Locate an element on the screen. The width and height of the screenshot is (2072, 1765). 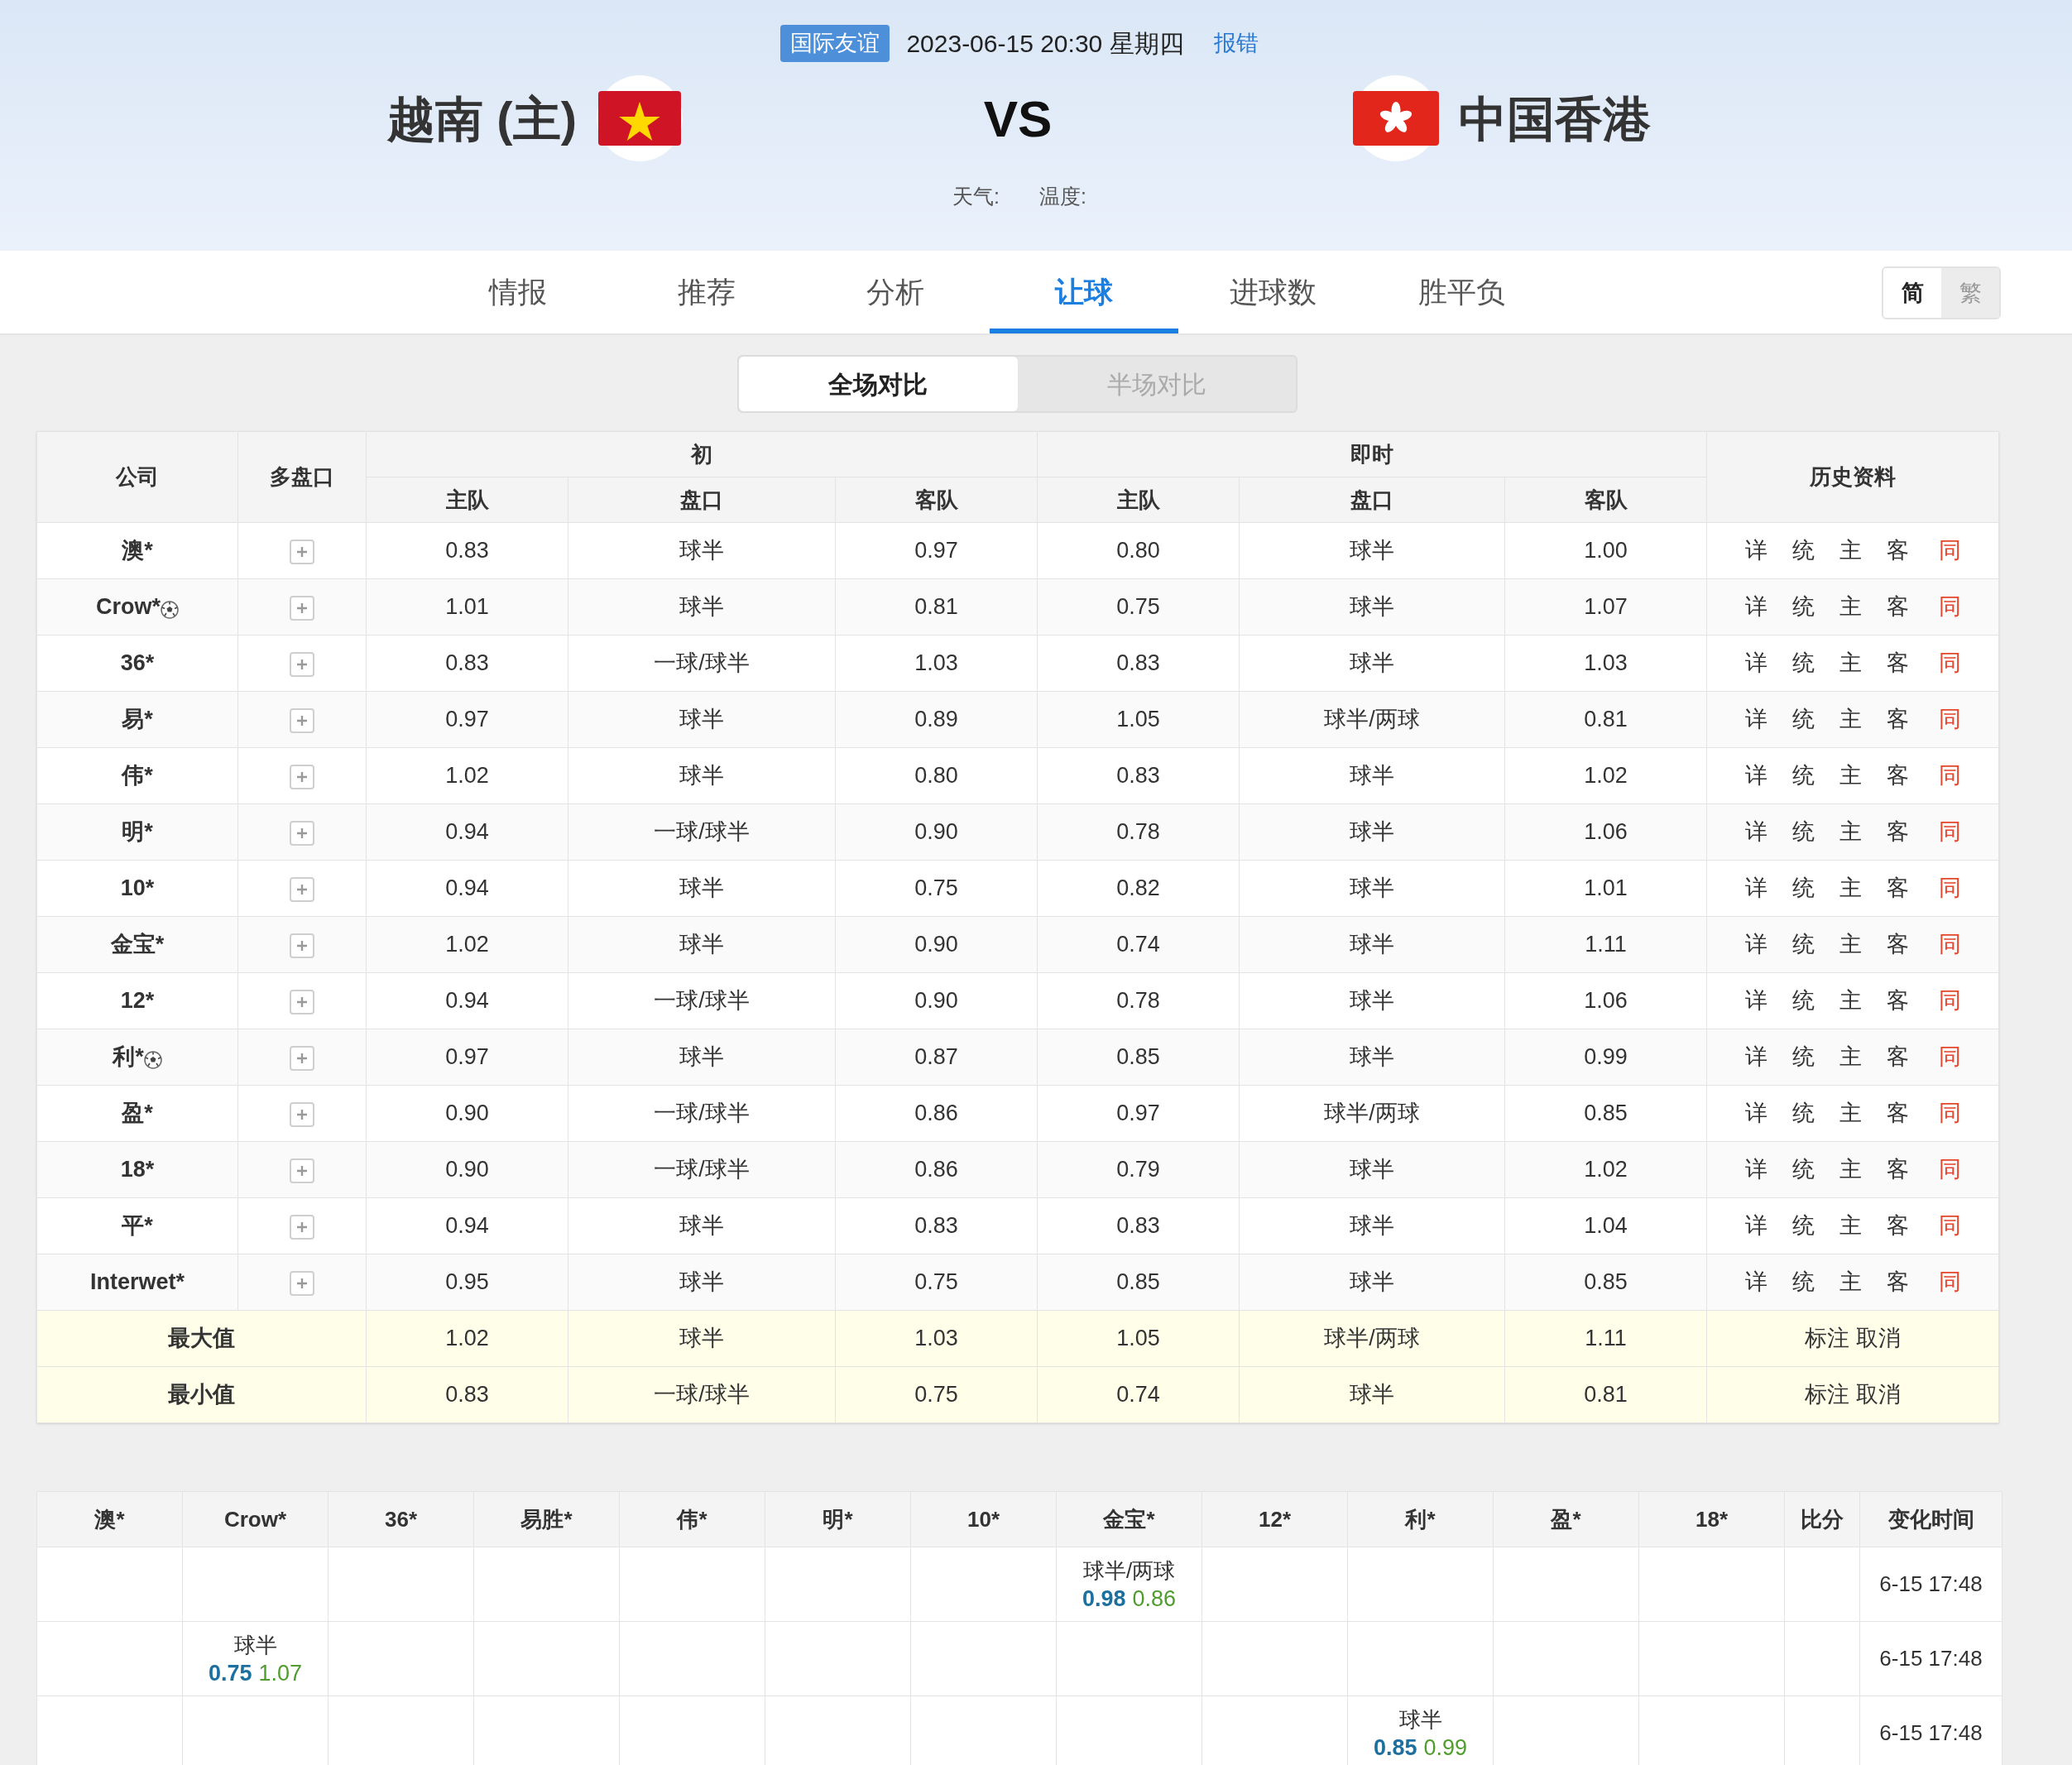
compare-toggle-option: 全场对比 is located at coordinates (878, 384).